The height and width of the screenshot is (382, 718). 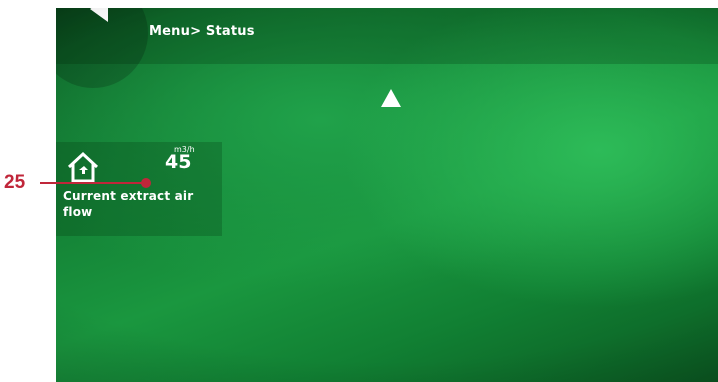 I want to click on callout-number: 25, so click(x=15, y=182).